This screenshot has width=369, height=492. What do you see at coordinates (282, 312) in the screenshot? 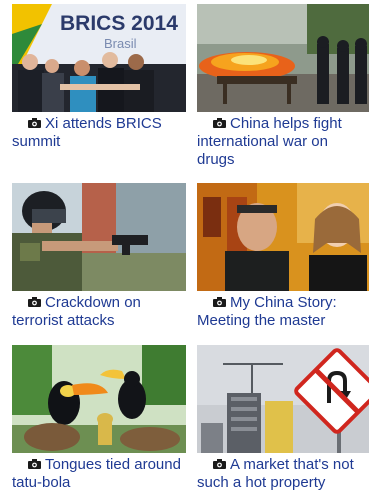
I see `story-link-china-story: My China Story: Meeting the master` at bounding box center [282, 312].